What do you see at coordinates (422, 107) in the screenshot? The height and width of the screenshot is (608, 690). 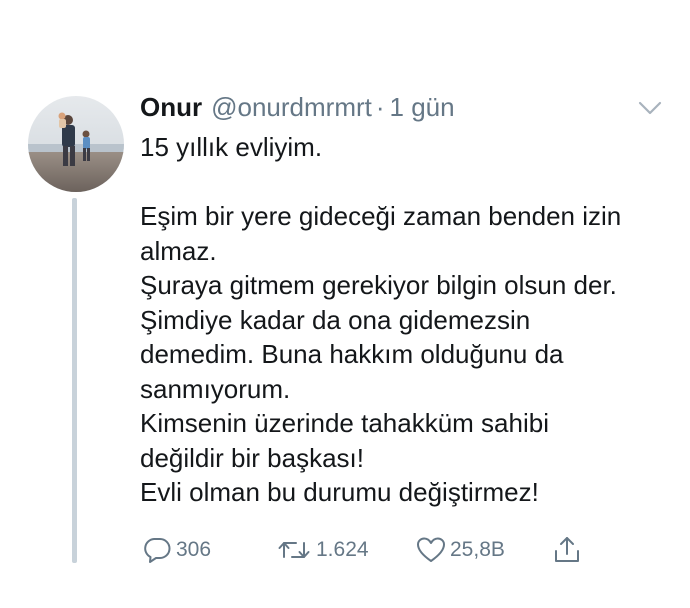 I see `timestamp: 1 gün` at bounding box center [422, 107].